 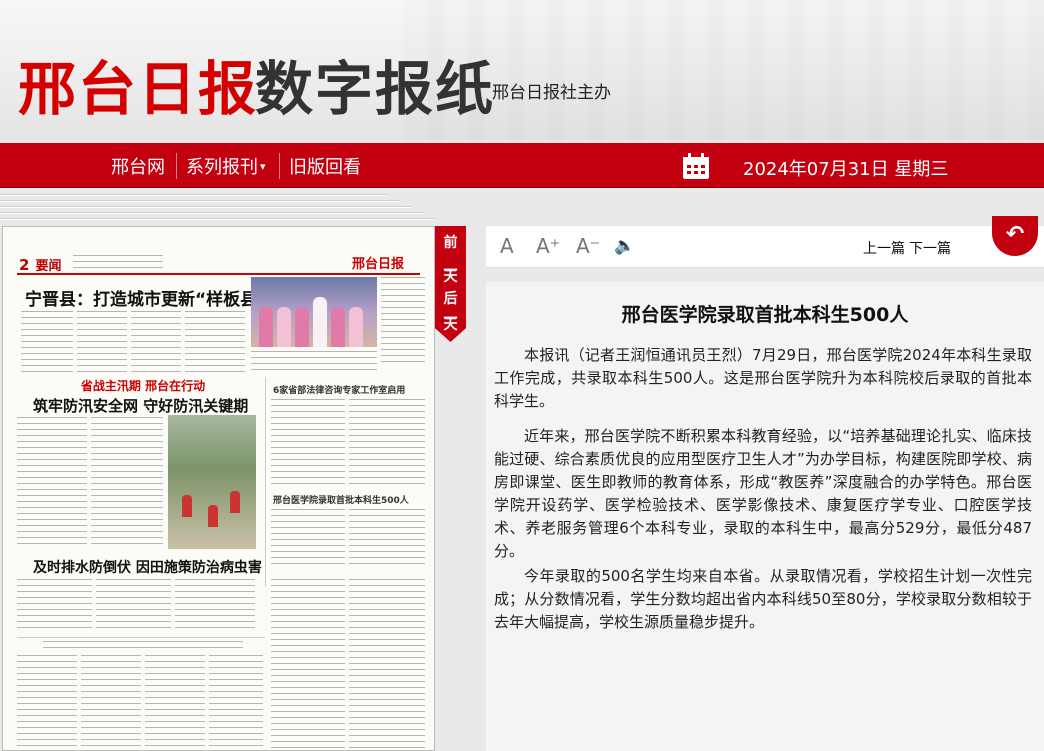 What do you see at coordinates (147, 567) in the screenshot?
I see `headline-drainage: 及时排水防倒伏 因田施策防治病虫害` at bounding box center [147, 567].